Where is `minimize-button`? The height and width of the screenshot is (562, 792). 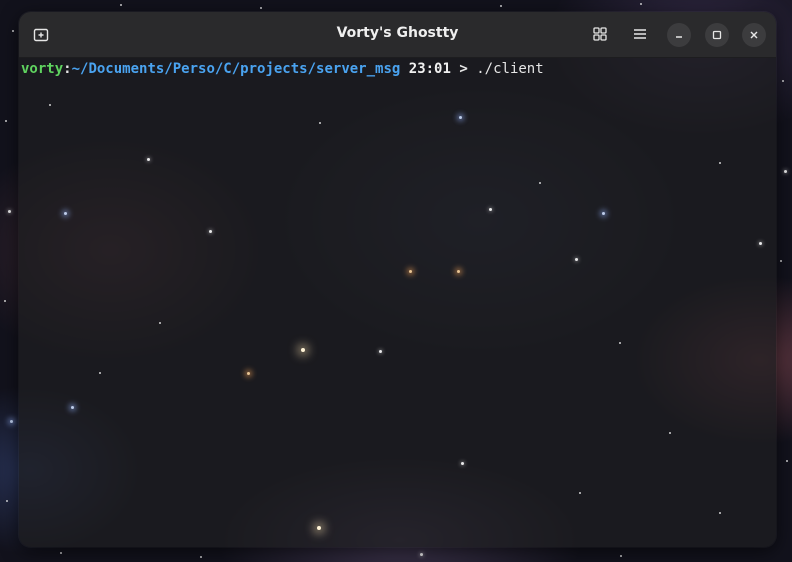
minimize-button is located at coordinates (679, 35).